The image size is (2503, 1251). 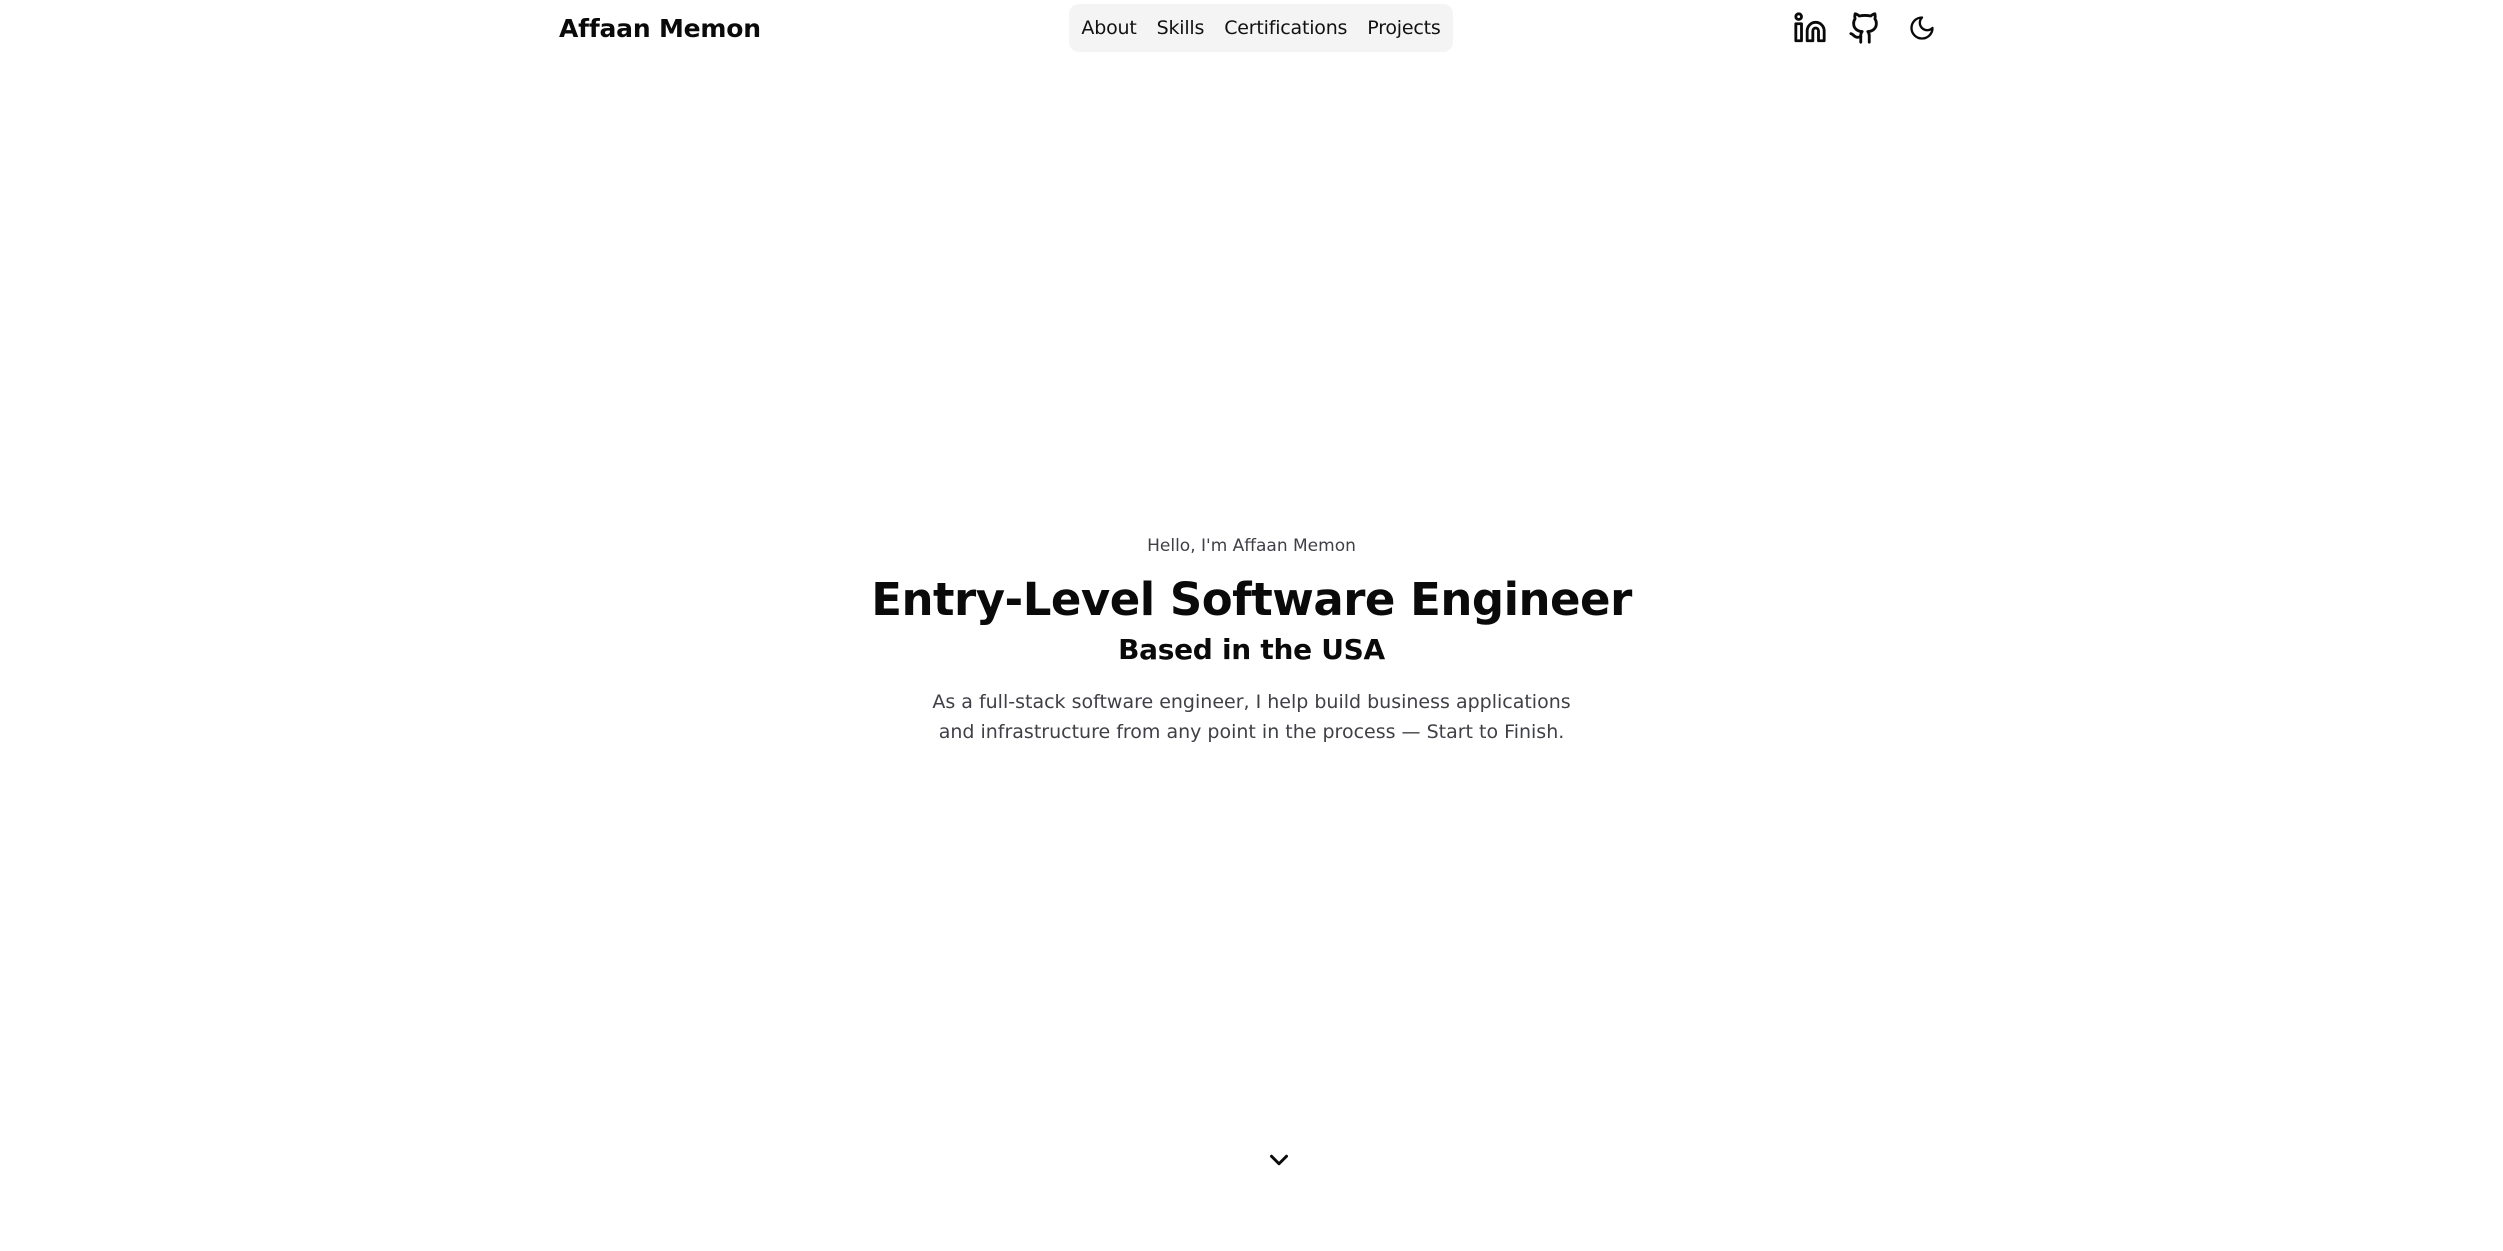 What do you see at coordinates (1922, 28) in the screenshot?
I see `moon-icon` at bounding box center [1922, 28].